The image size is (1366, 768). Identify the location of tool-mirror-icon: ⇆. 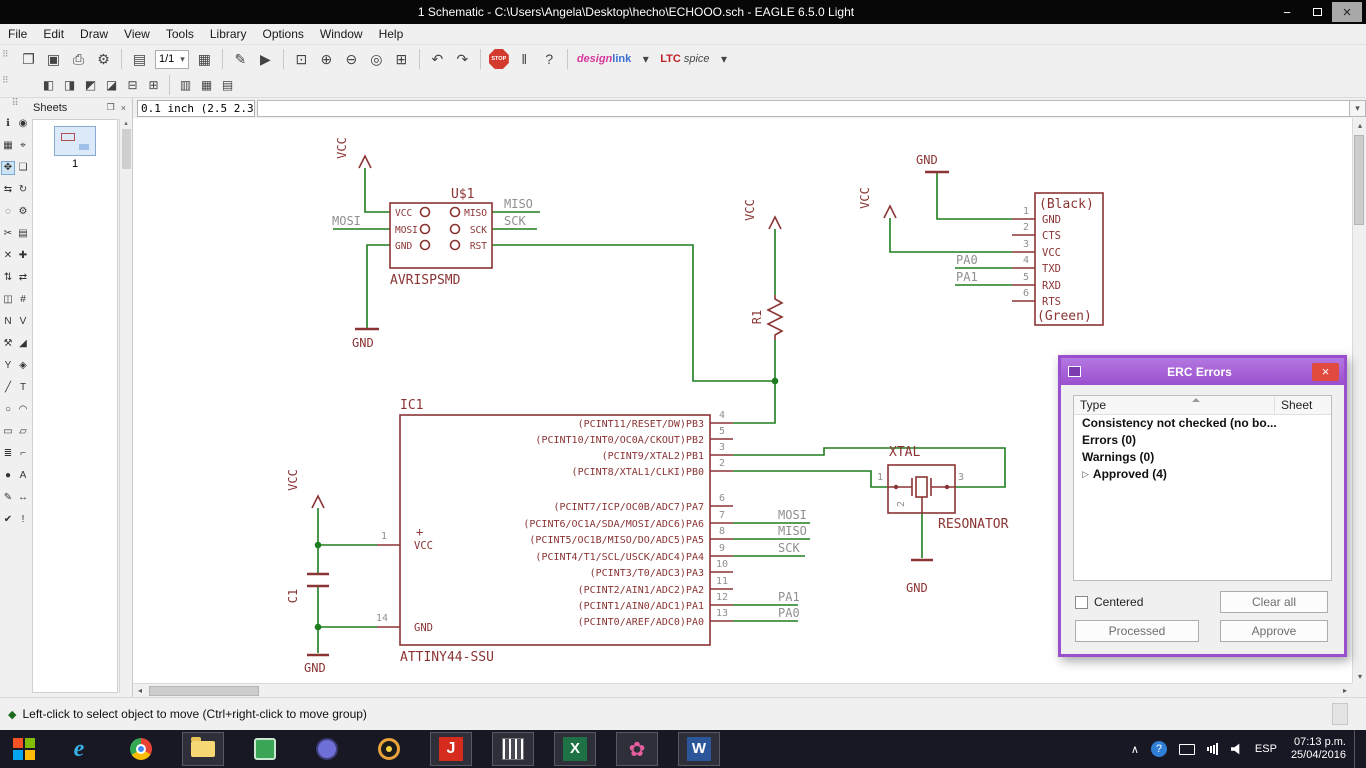
(8, 190).